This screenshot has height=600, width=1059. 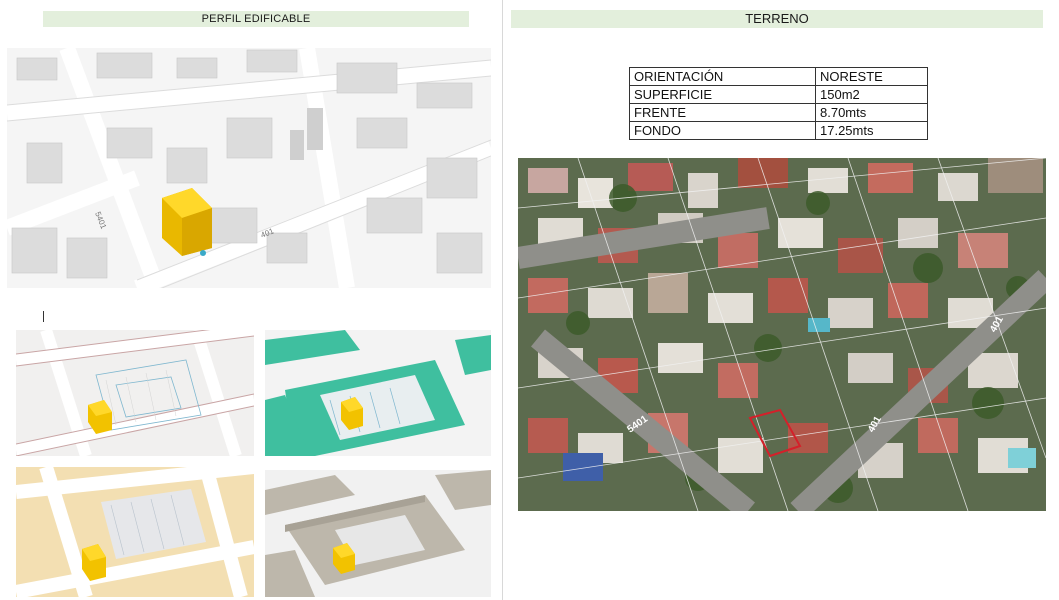 I want to click on lot-map-teal-zone, so click(x=378, y=393).